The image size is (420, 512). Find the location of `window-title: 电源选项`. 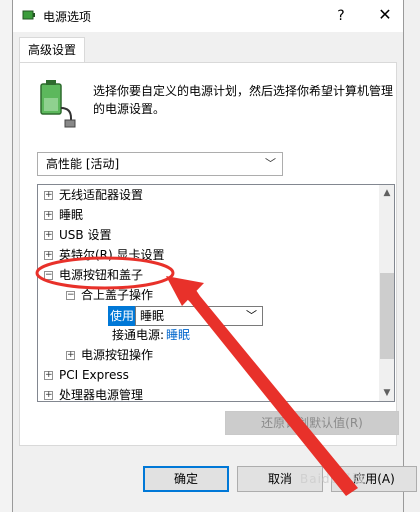

window-title: 电源选项 is located at coordinates (67, 17).